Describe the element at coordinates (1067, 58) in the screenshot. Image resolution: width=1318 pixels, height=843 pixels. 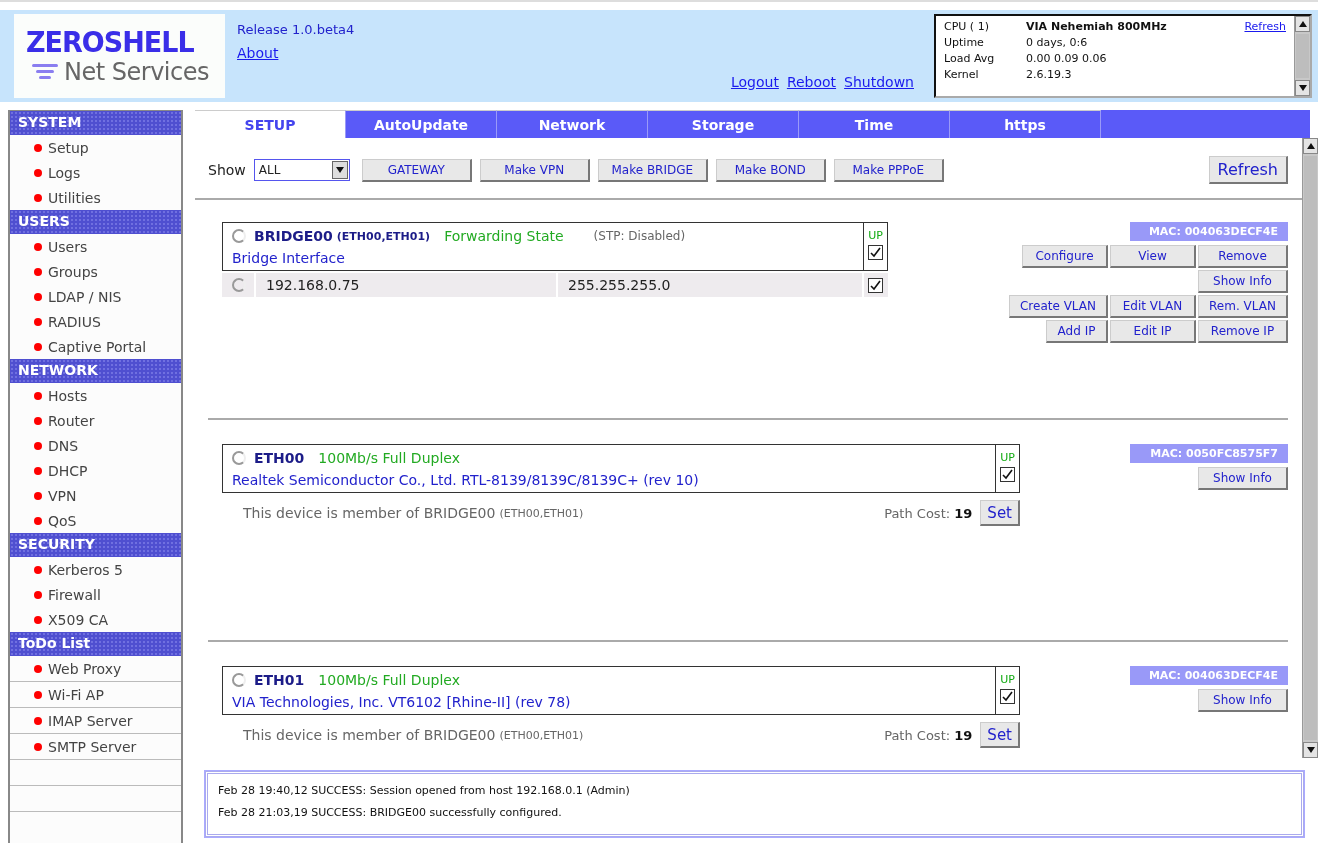
I see `info-value: 0.00 0.09 0.06` at that location.